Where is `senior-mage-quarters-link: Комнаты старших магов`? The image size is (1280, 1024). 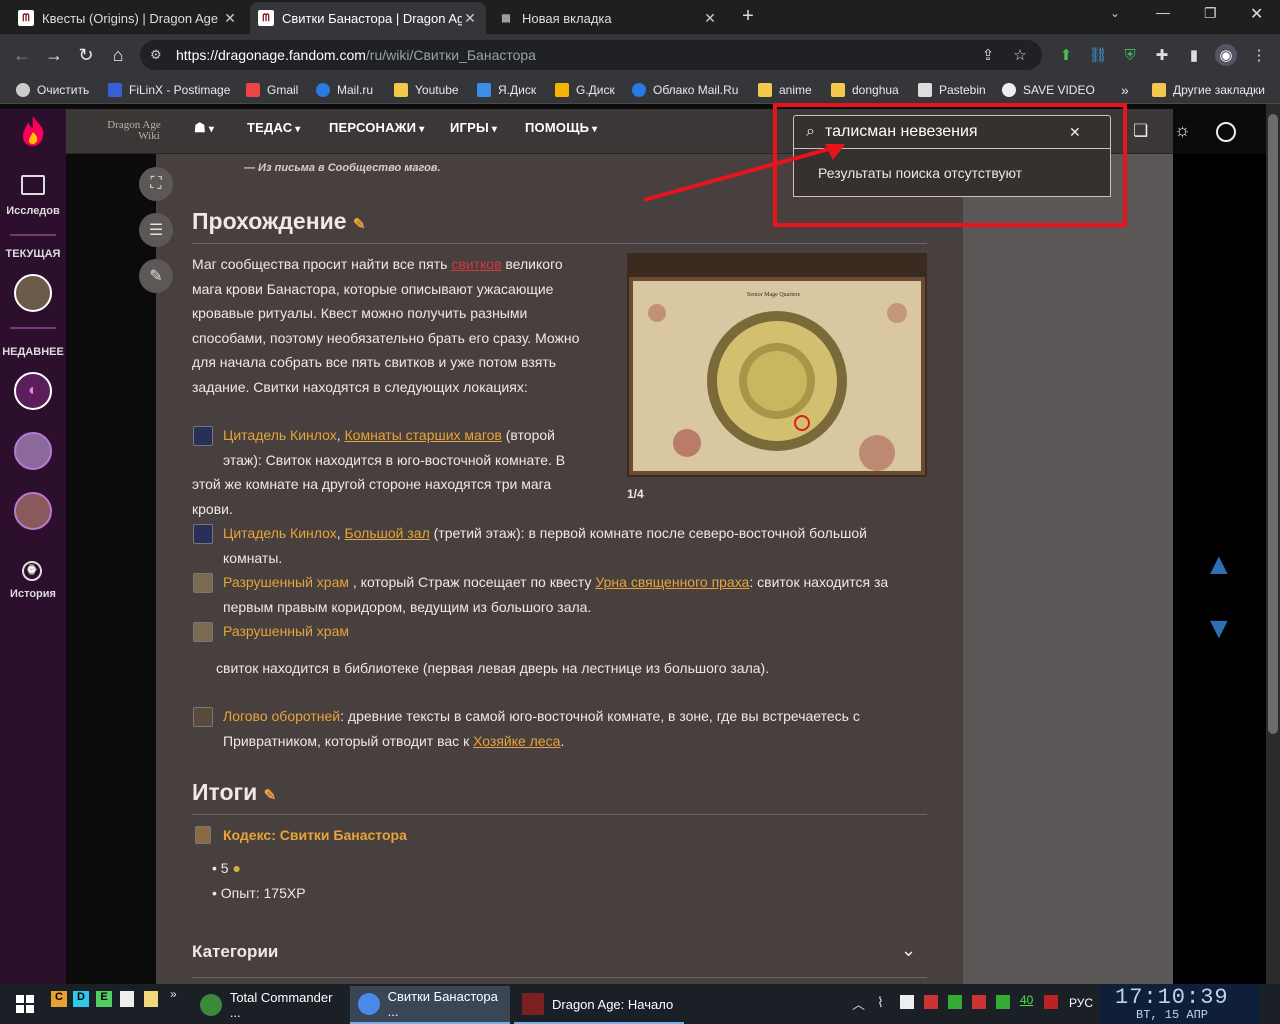 senior-mage-quarters-link: Комнаты старших магов is located at coordinates (423, 435).